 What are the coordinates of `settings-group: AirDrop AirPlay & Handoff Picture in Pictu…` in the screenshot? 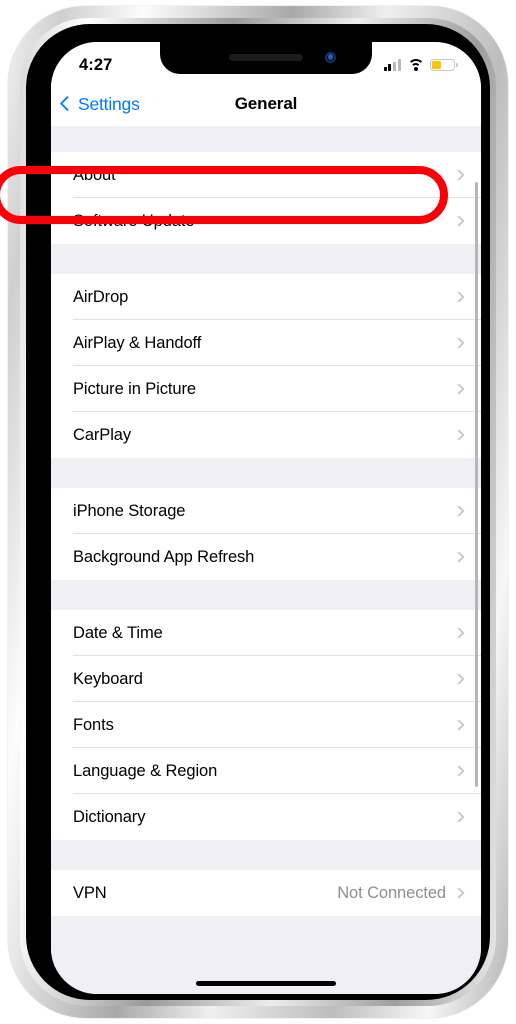 It's located at (266, 366).